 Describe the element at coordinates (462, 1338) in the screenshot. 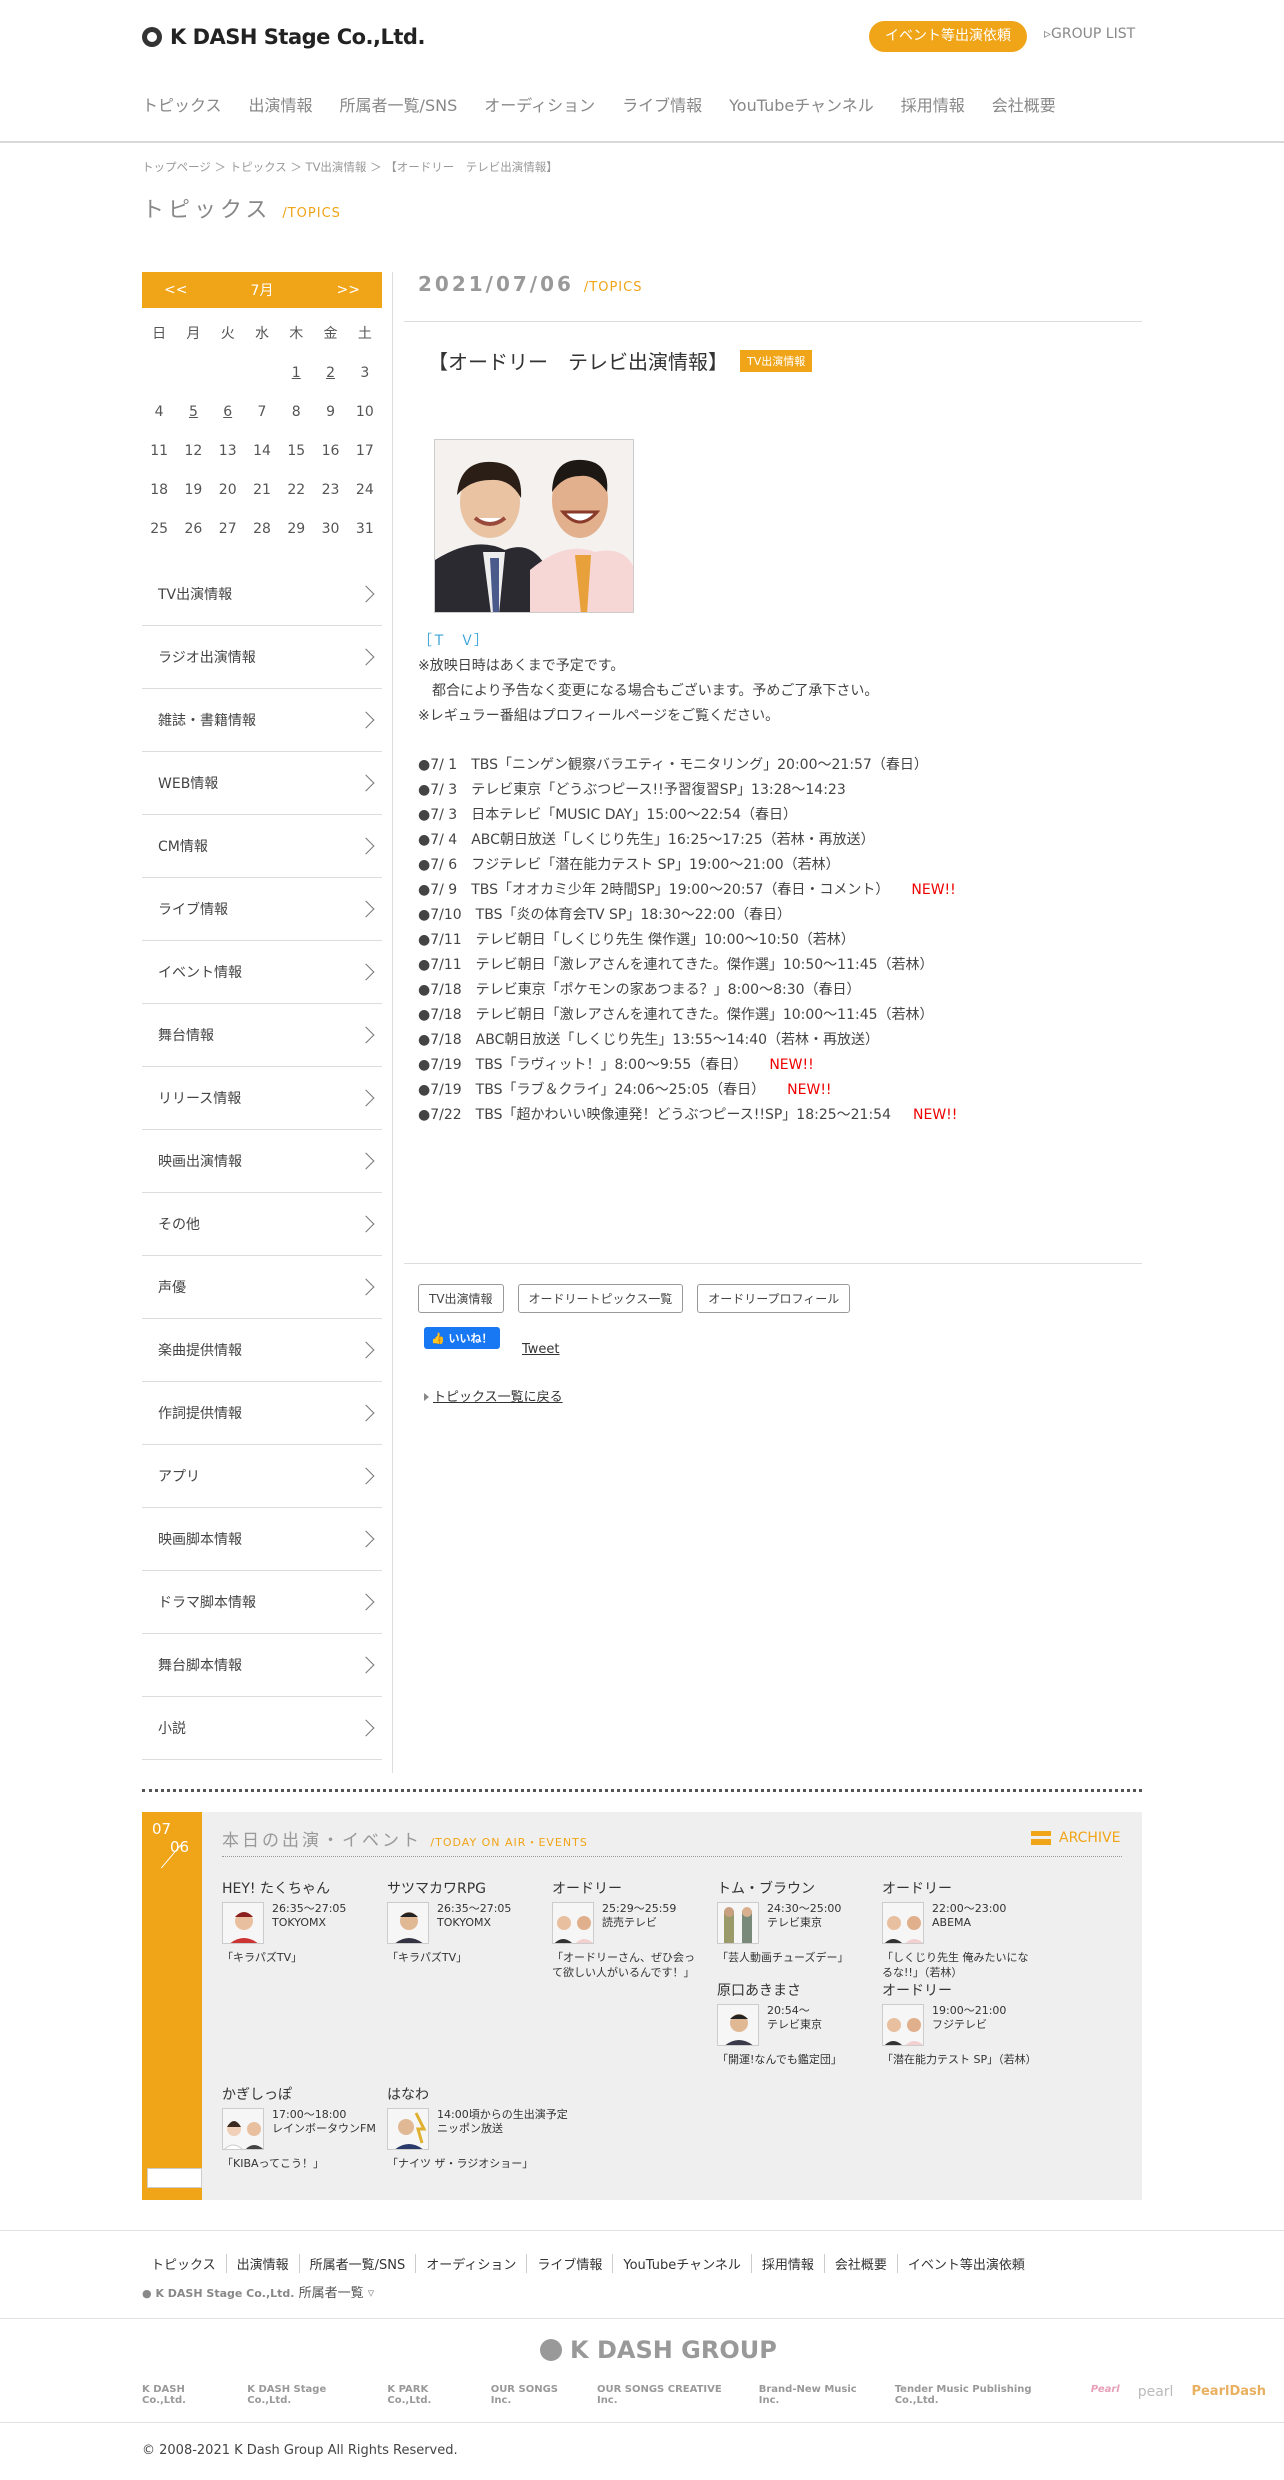

I see `facebook-like-button: 👍 いいね！` at that location.